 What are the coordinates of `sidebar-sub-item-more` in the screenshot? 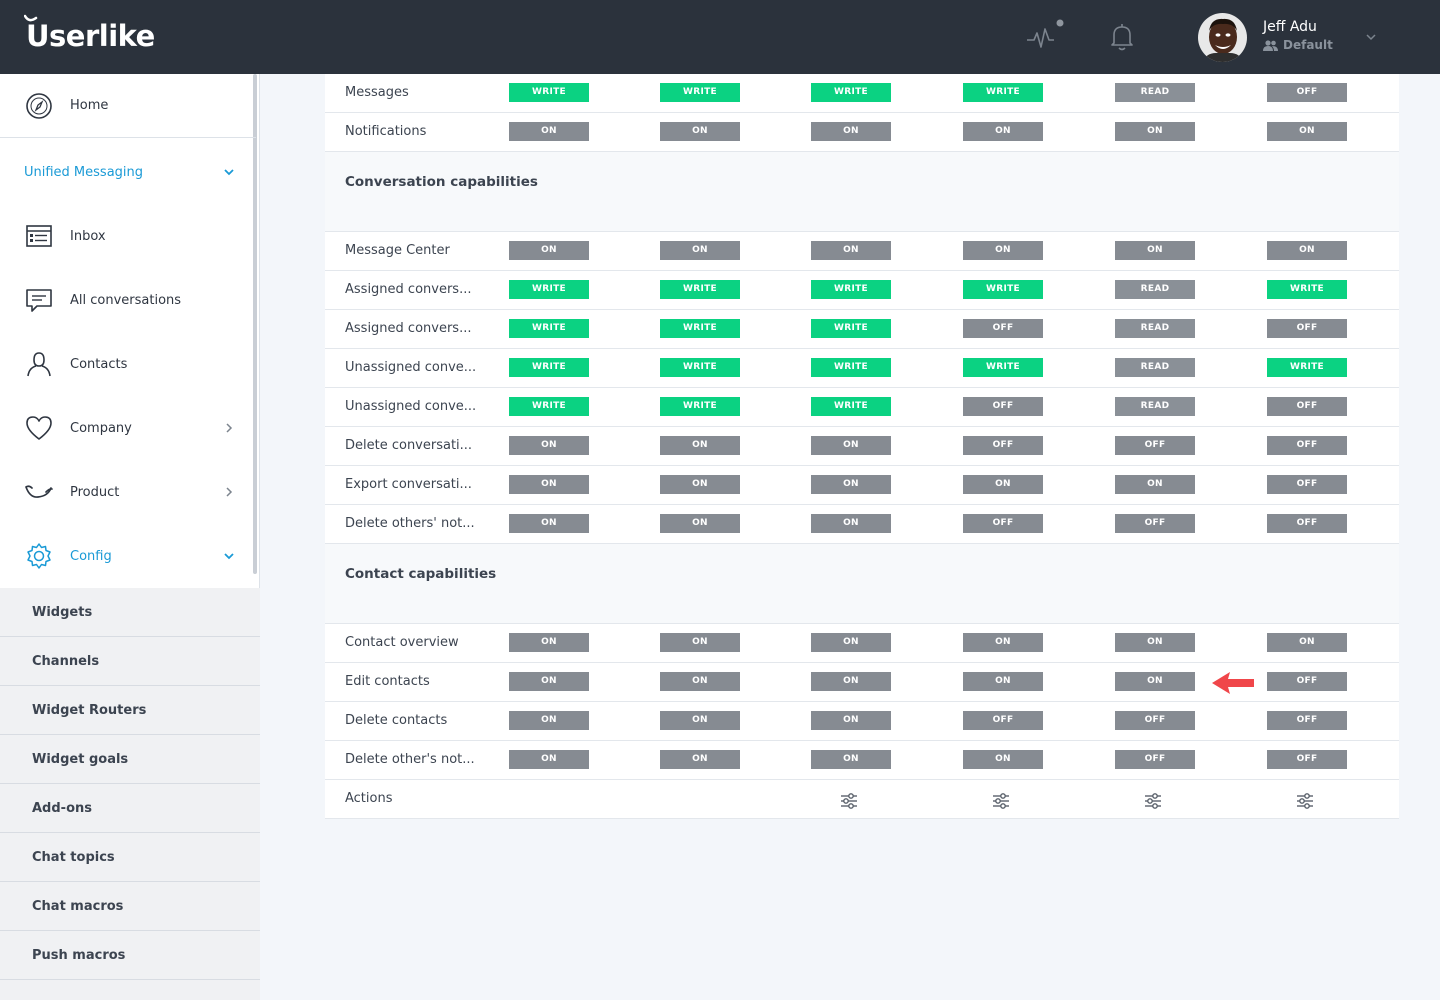 It's located at (130, 990).